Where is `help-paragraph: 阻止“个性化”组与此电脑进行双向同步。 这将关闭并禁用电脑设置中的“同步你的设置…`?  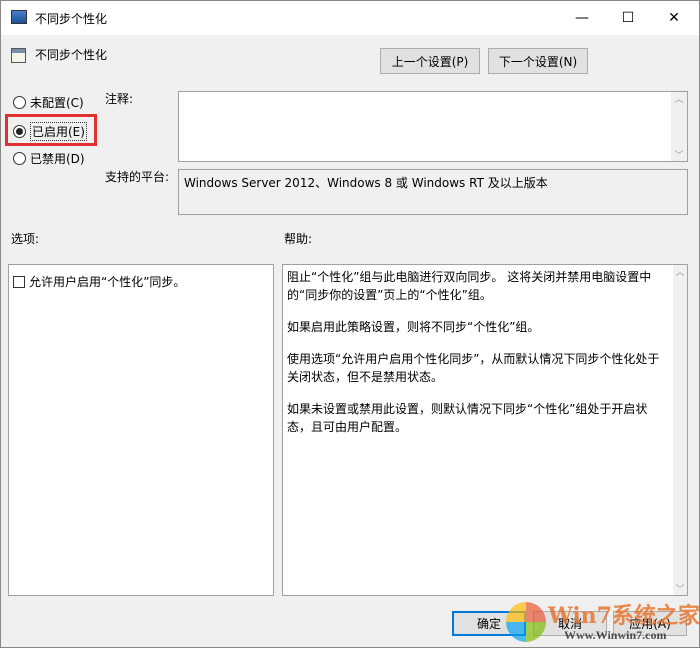 help-paragraph: 阻止“个性化”组与此电脑进行双向同步。 这将关闭并禁用电脑设置中的“同步你的设置… is located at coordinates (469, 286).